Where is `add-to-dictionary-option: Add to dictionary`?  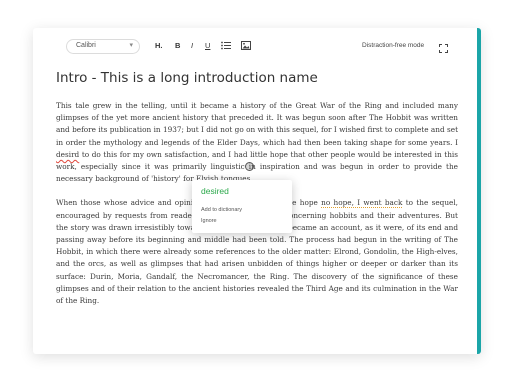
add-to-dictionary-option: Add to dictionary is located at coordinates (221, 210).